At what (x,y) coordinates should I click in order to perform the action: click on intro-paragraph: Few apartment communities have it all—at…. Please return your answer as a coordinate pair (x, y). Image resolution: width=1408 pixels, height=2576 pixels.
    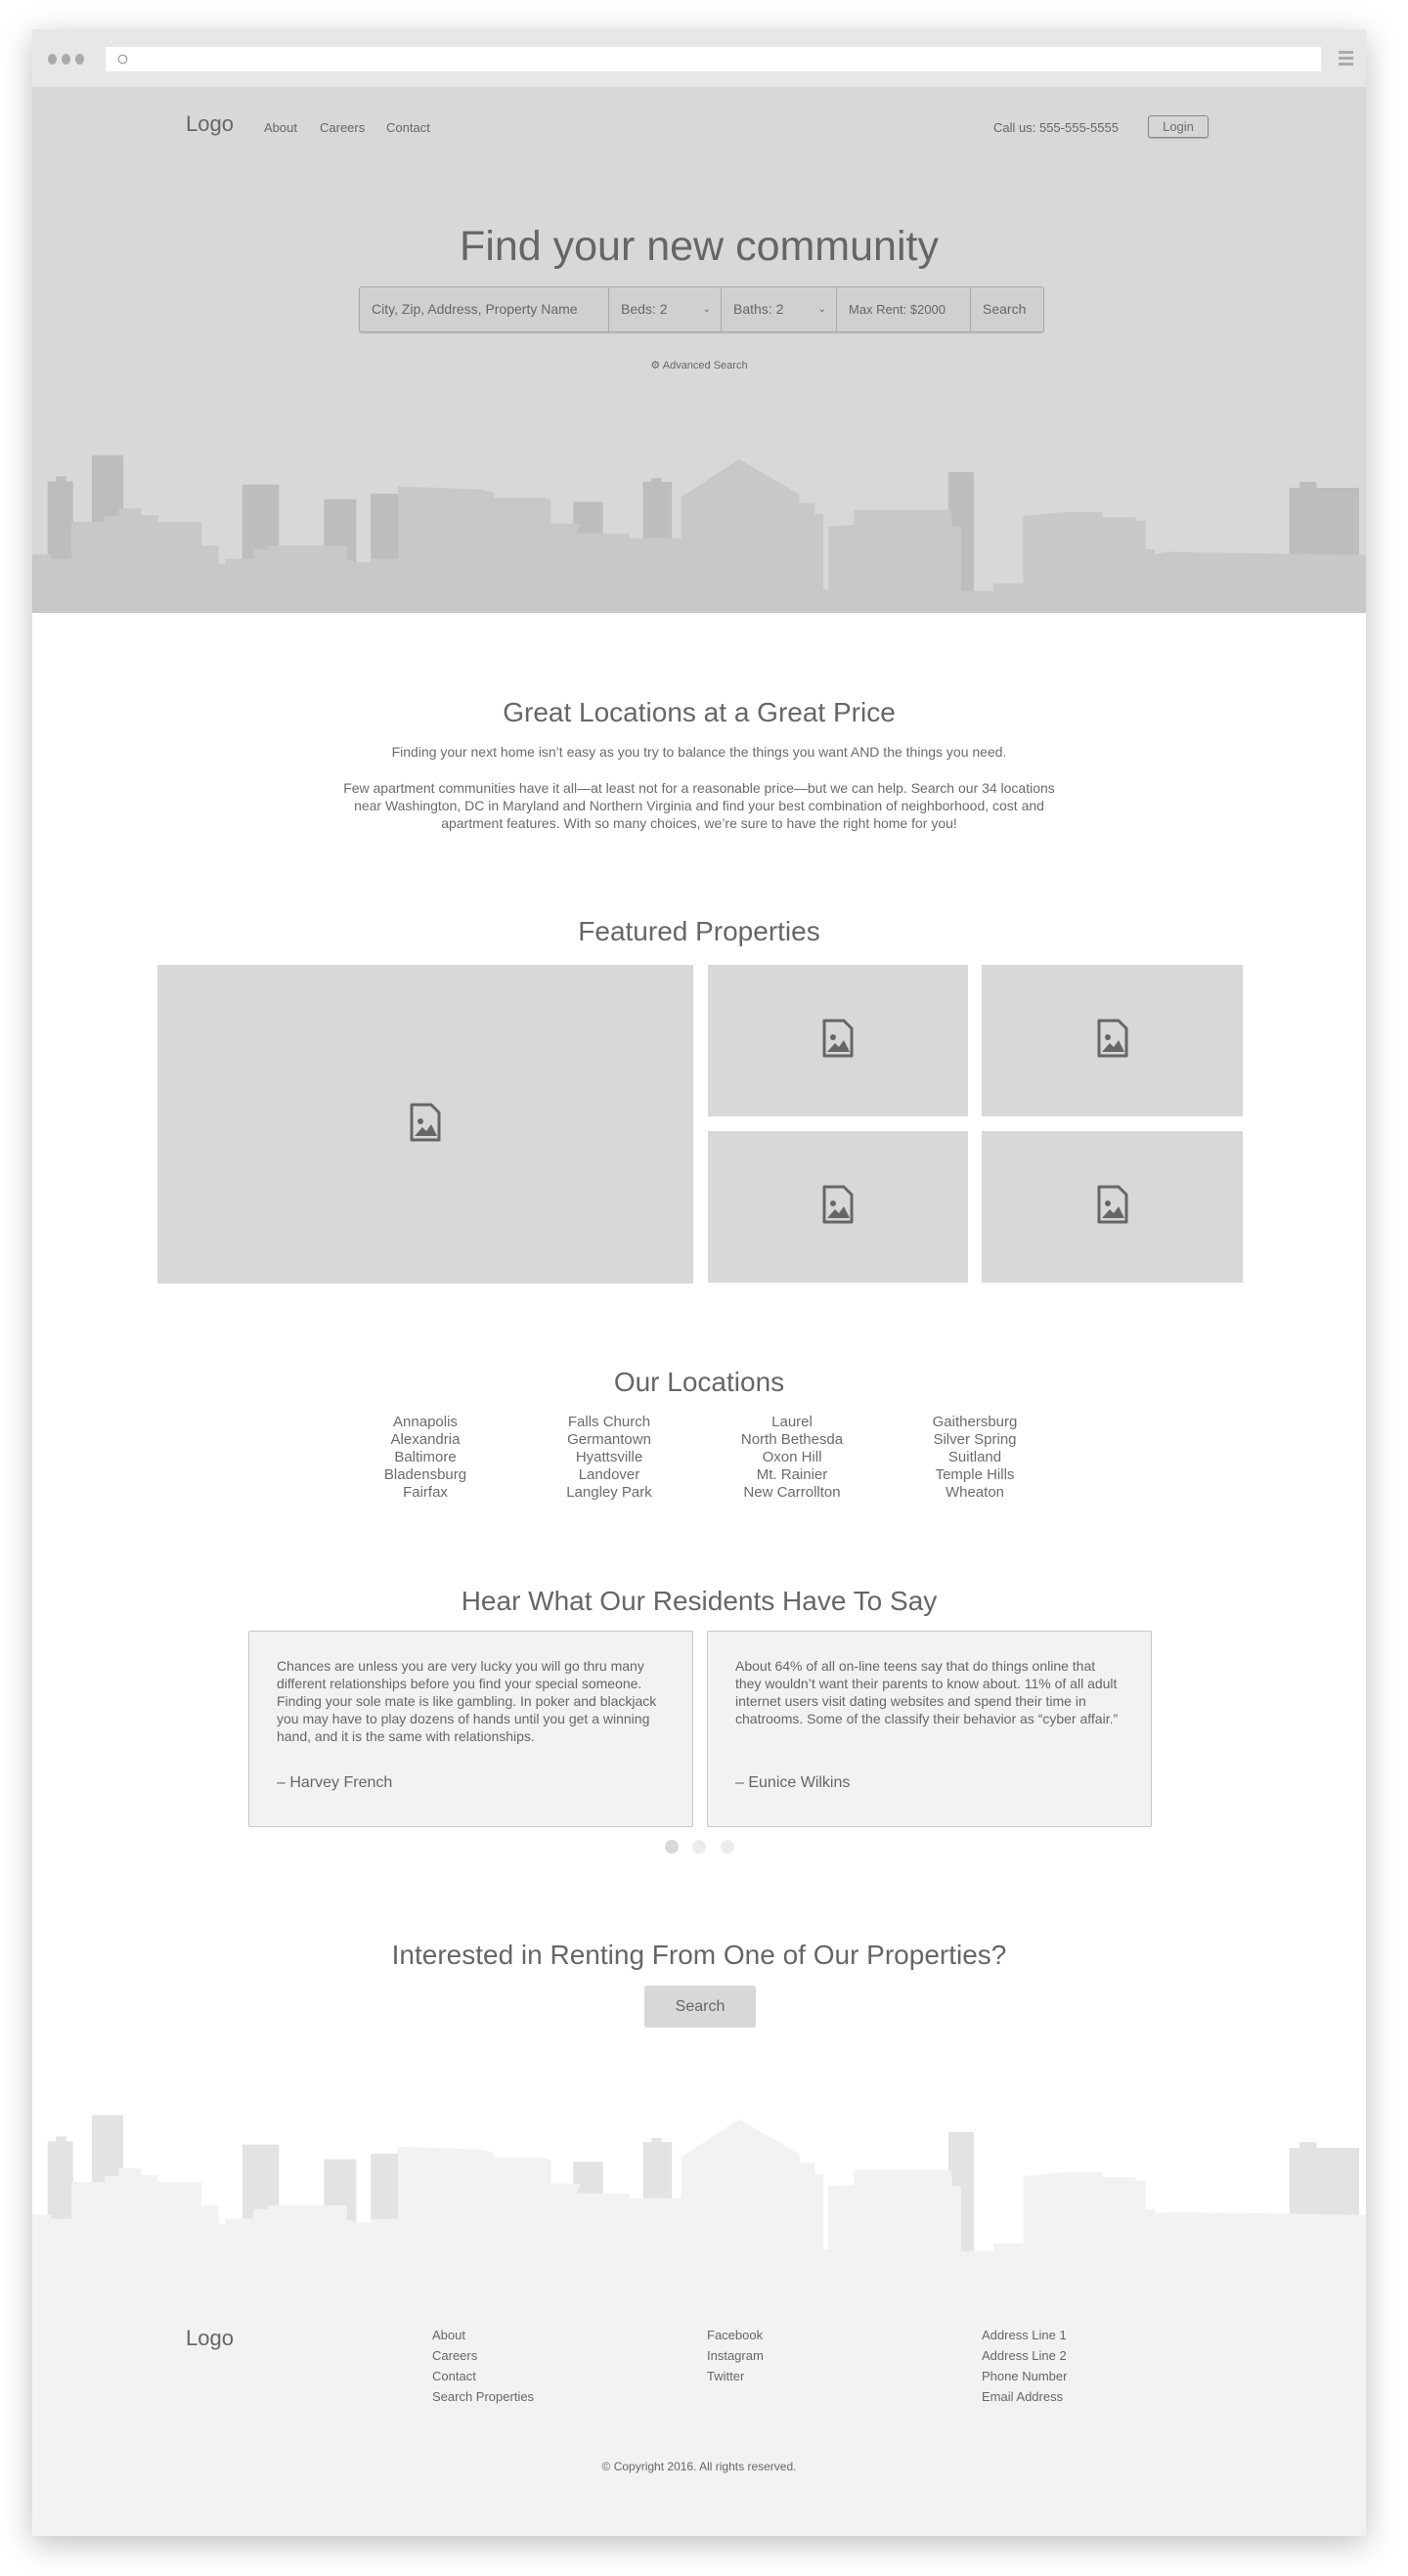
    Looking at the image, I should click on (699, 805).